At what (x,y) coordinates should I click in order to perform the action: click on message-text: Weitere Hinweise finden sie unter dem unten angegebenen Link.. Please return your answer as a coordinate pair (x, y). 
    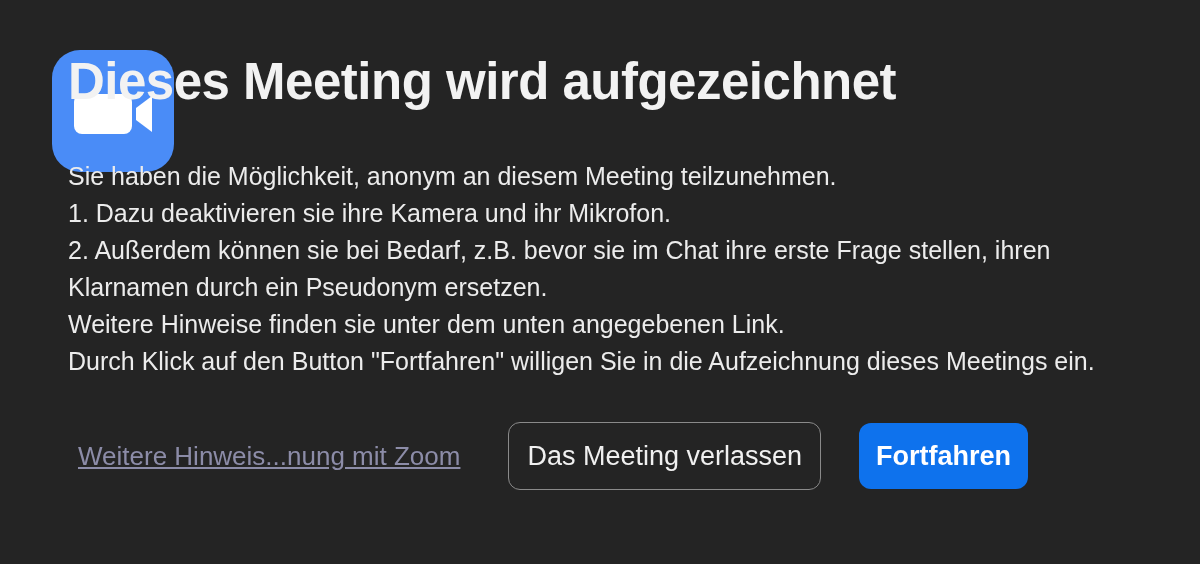
    Looking at the image, I should click on (427, 324).